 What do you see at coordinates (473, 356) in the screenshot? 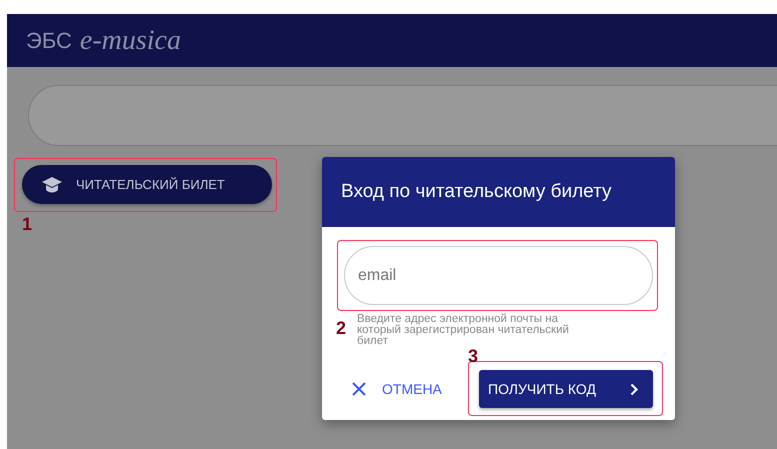
I see `annotation-number: 3` at bounding box center [473, 356].